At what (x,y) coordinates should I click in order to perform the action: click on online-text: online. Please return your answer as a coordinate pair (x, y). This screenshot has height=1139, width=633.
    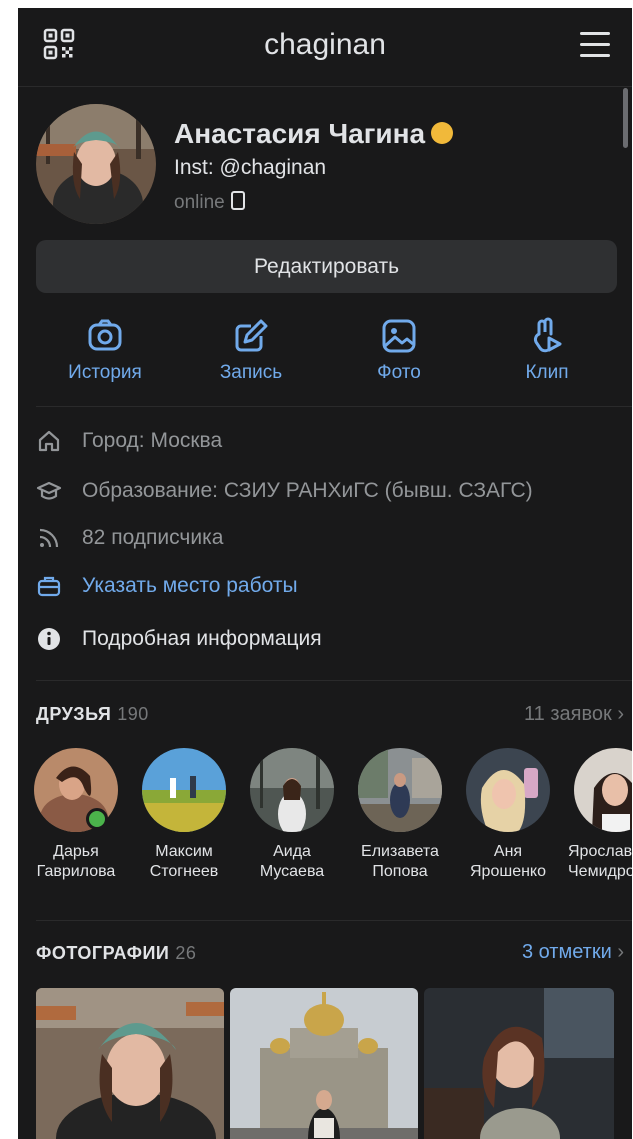
    Looking at the image, I should click on (199, 202).